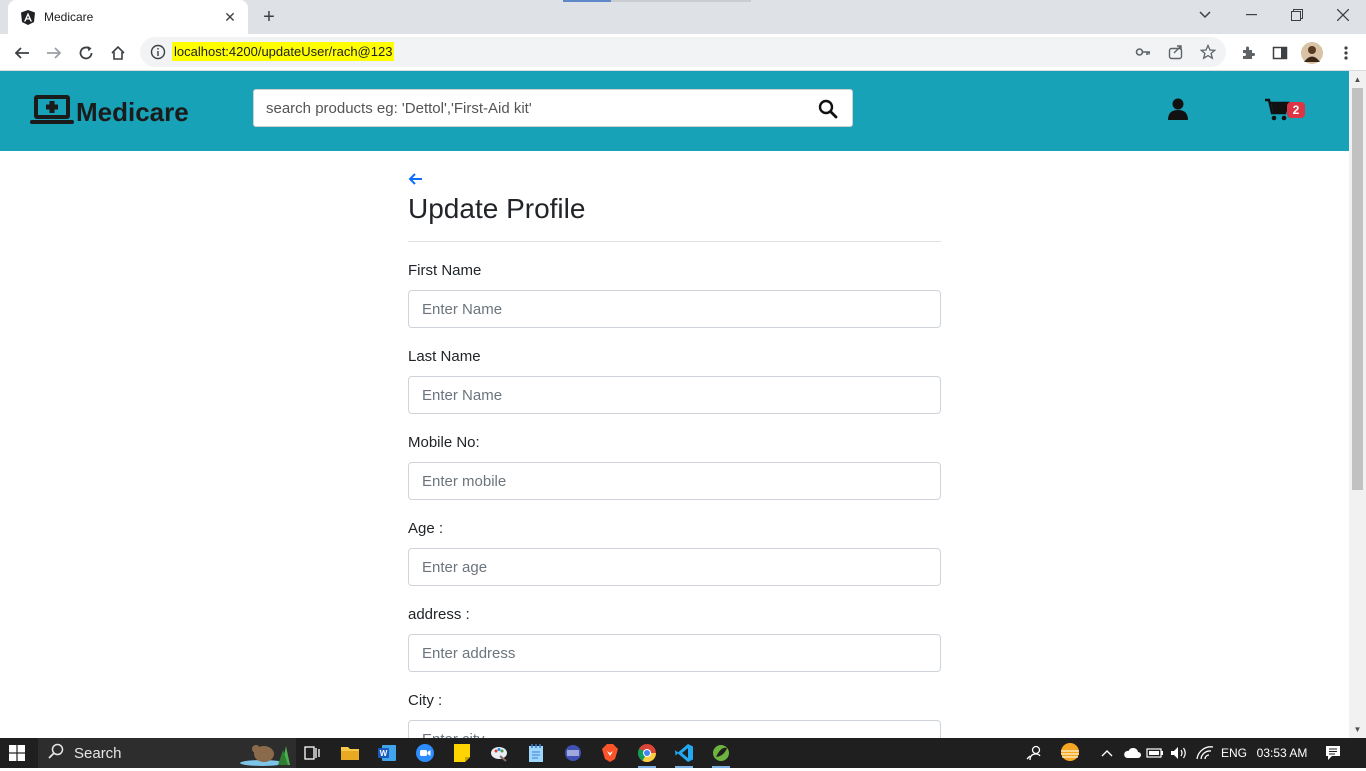  I want to click on page-scrollbar: ▲ ▼, so click(1357, 404).